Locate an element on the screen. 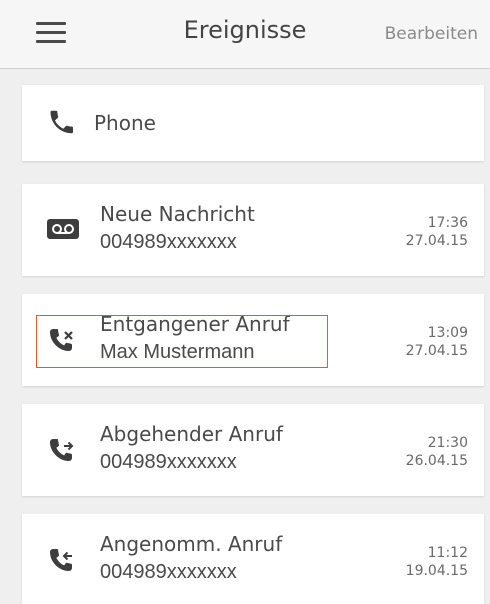 The width and height of the screenshot is (490, 604). event-date: 26.04.15 is located at coordinates (436, 461).